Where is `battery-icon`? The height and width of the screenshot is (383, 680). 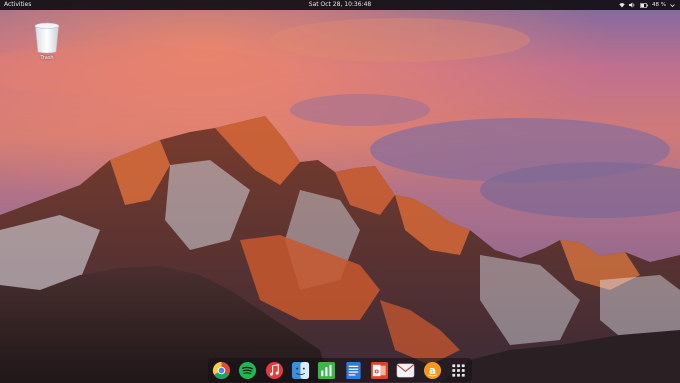 battery-icon is located at coordinates (644, 5).